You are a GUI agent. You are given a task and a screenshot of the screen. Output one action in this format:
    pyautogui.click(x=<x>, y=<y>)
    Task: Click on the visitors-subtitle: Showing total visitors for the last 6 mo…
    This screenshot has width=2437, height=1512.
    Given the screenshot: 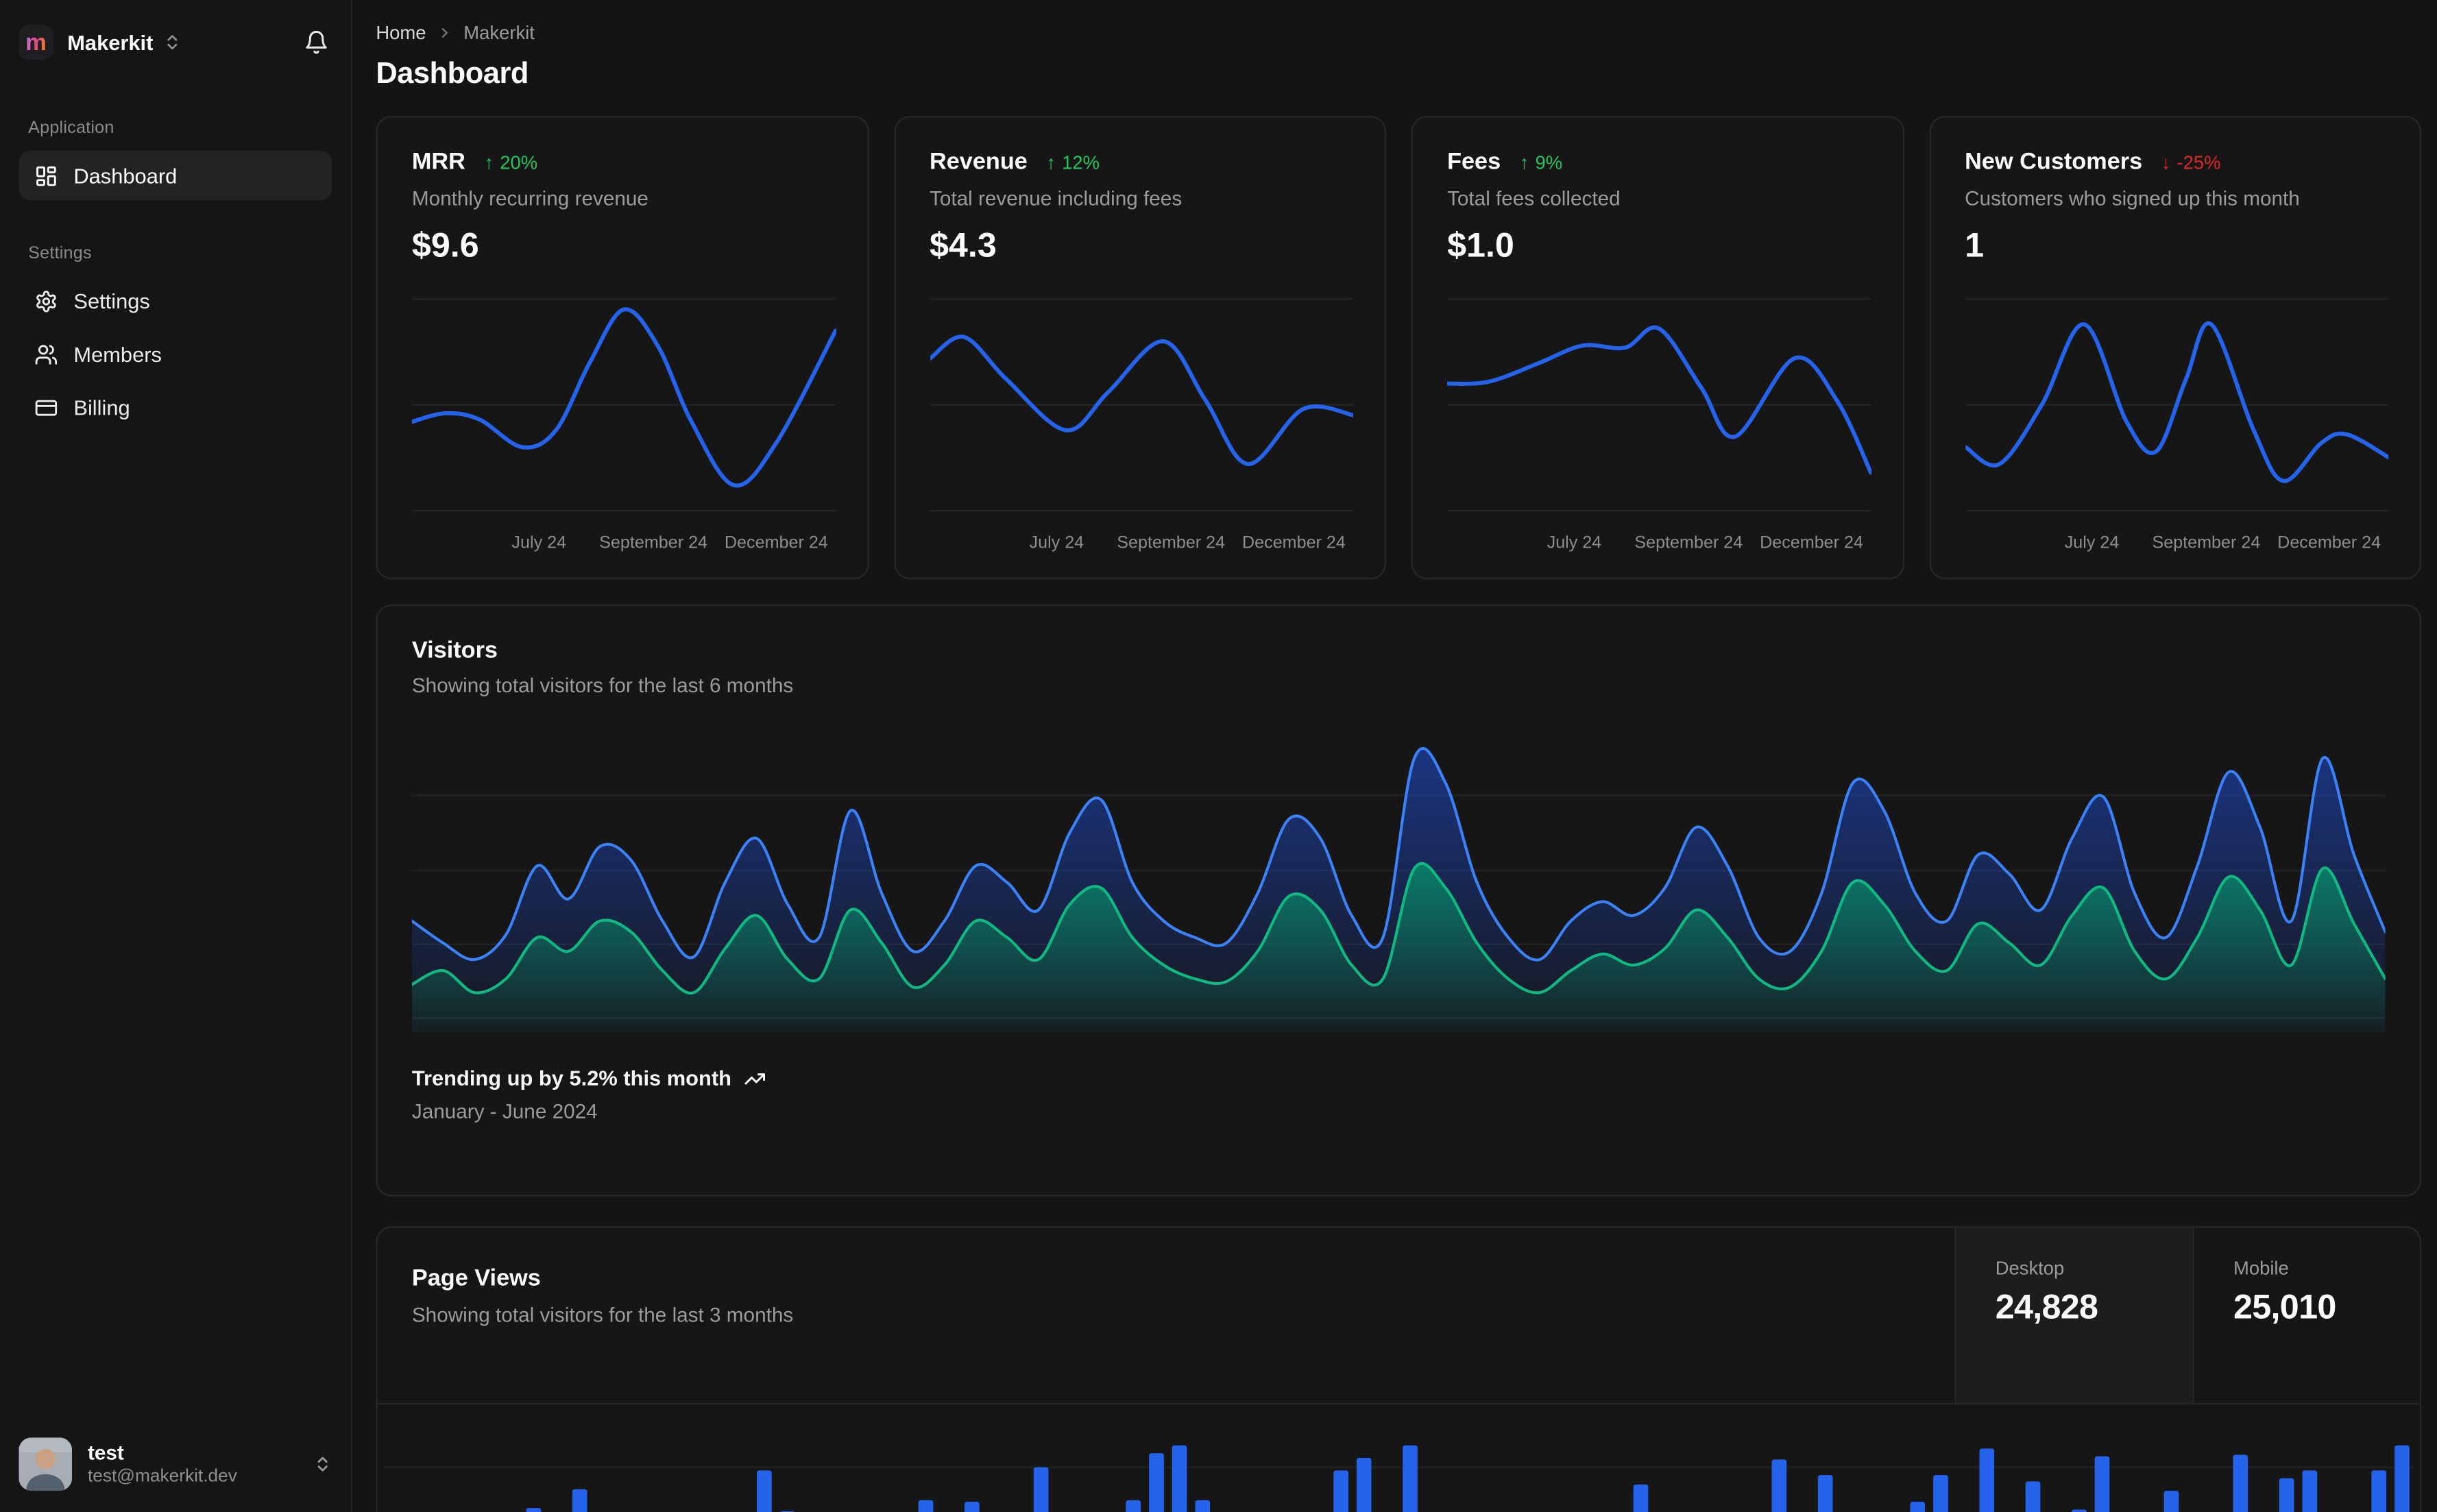 What is the action you would take?
    pyautogui.click(x=602, y=685)
    